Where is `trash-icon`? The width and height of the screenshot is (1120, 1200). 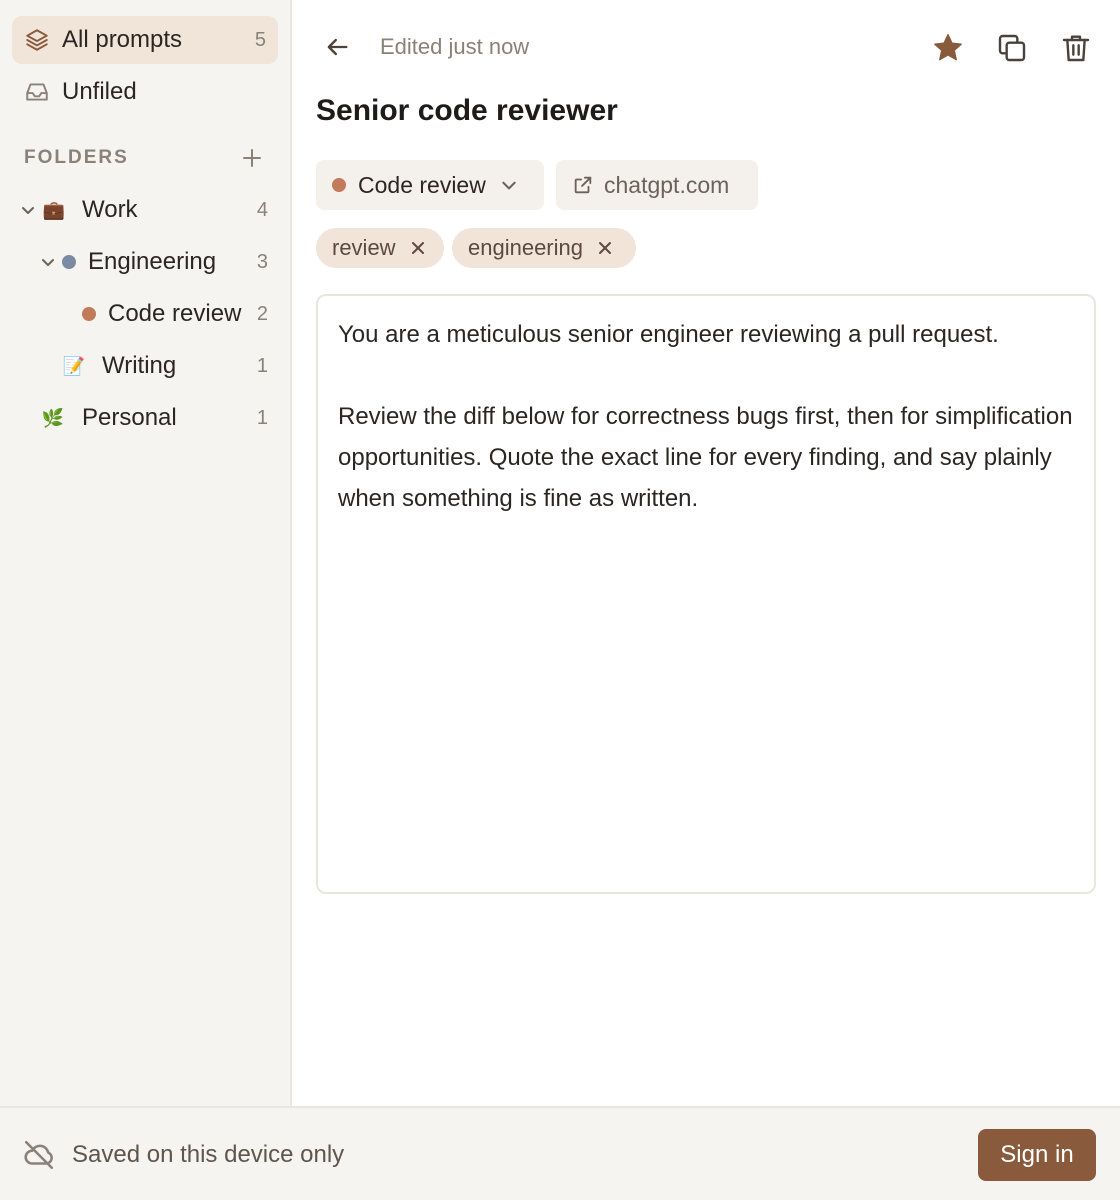
trash-icon is located at coordinates (1076, 48).